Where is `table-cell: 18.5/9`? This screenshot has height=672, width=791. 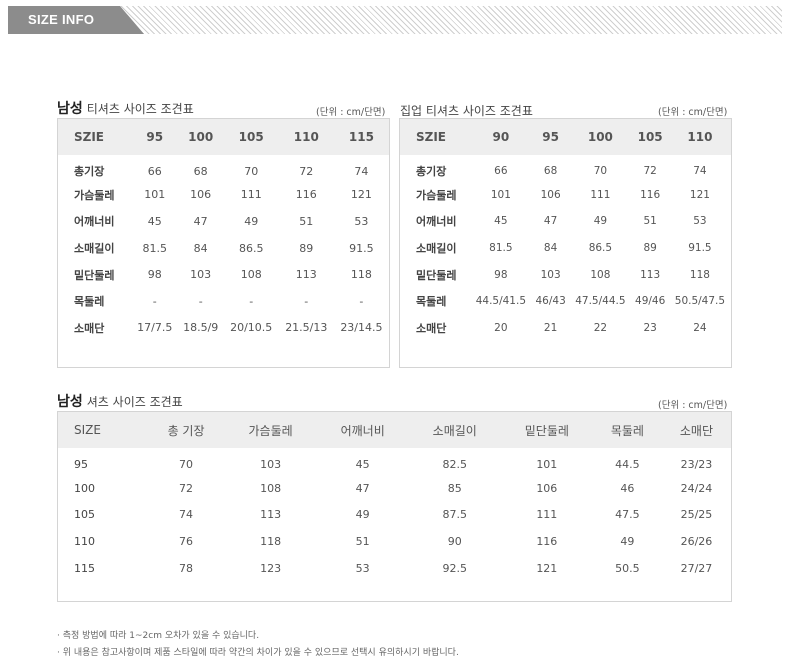 table-cell: 18.5/9 is located at coordinates (201, 328).